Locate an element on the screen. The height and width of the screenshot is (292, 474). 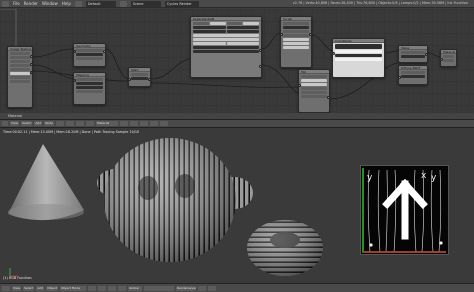
translate-icon is located at coordinates (122, 288).